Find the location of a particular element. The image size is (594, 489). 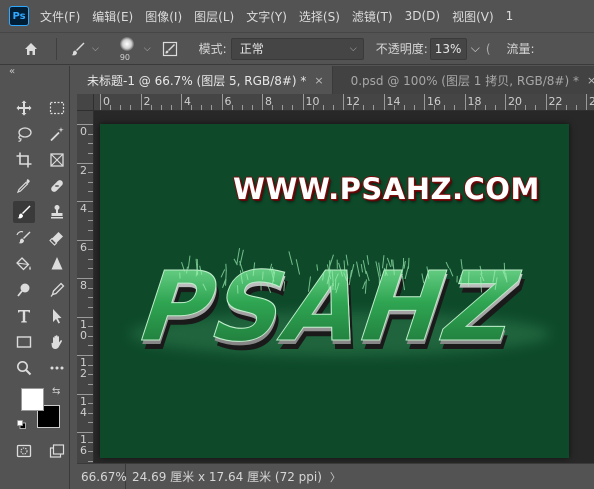

blur-tool-icon is located at coordinates (57, 264).